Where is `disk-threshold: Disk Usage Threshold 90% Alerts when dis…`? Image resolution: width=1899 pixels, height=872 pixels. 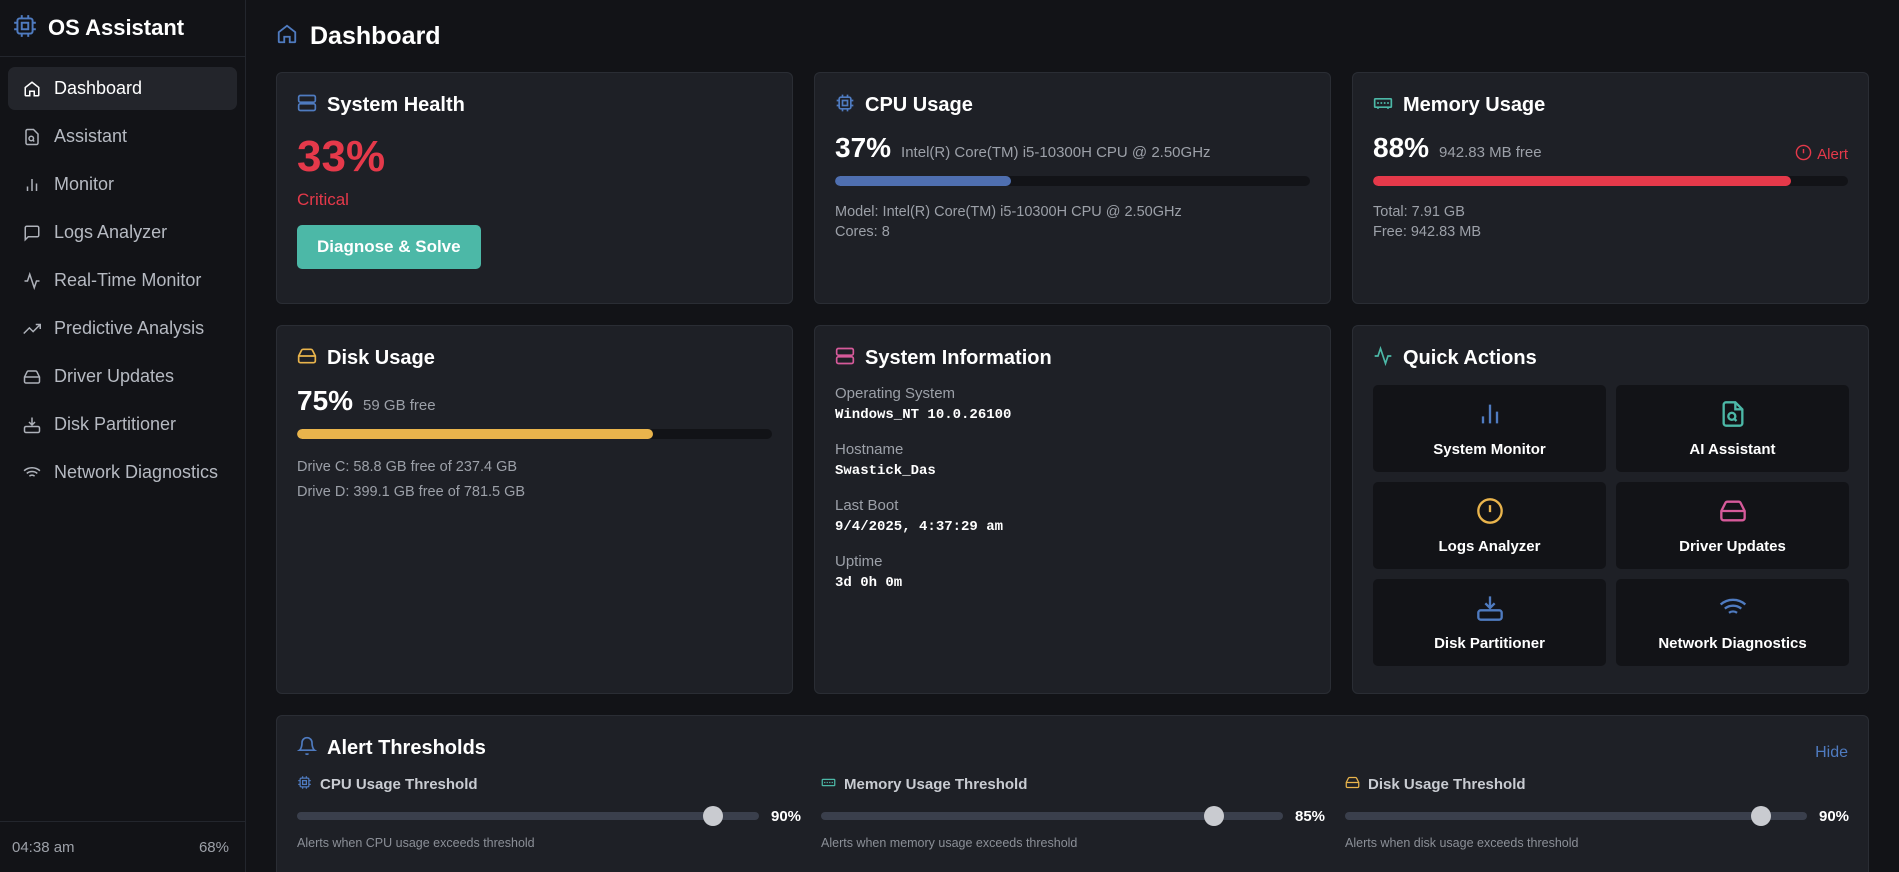 disk-threshold: Disk Usage Threshold 90% Alerts when dis… is located at coordinates (1597, 812).